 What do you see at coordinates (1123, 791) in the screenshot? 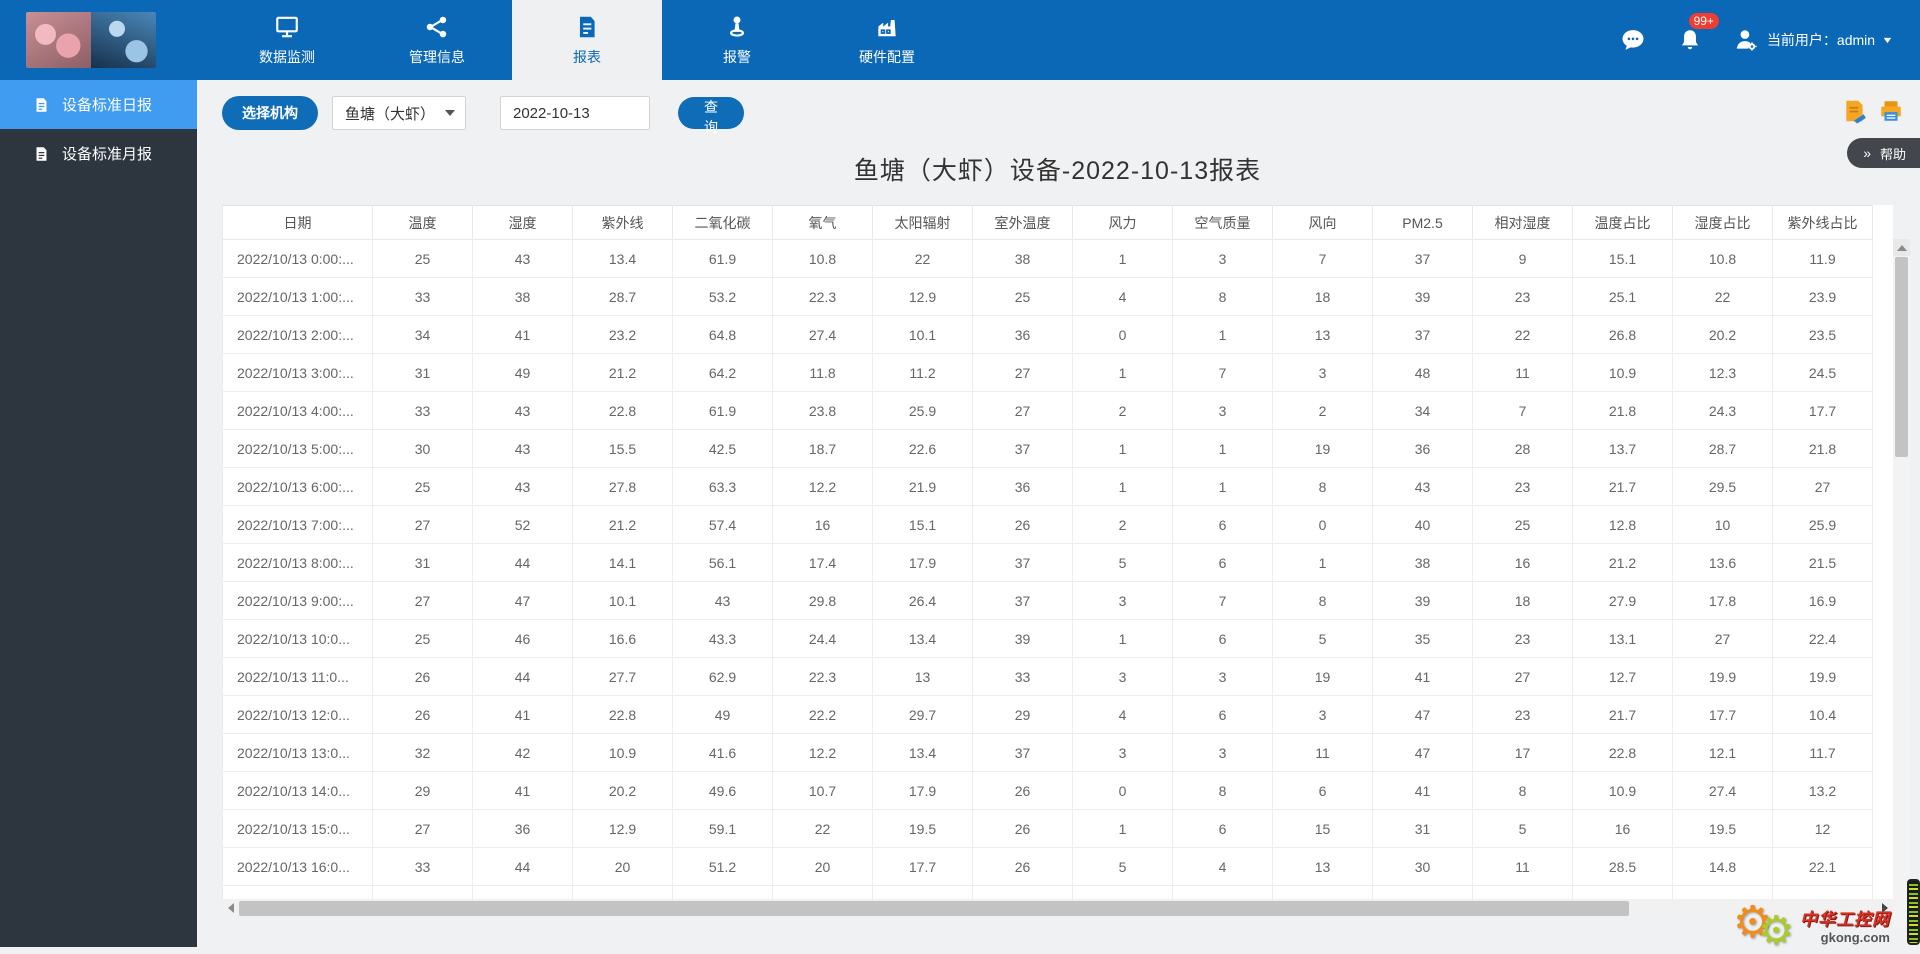
I see `value-cell: 0` at bounding box center [1123, 791].